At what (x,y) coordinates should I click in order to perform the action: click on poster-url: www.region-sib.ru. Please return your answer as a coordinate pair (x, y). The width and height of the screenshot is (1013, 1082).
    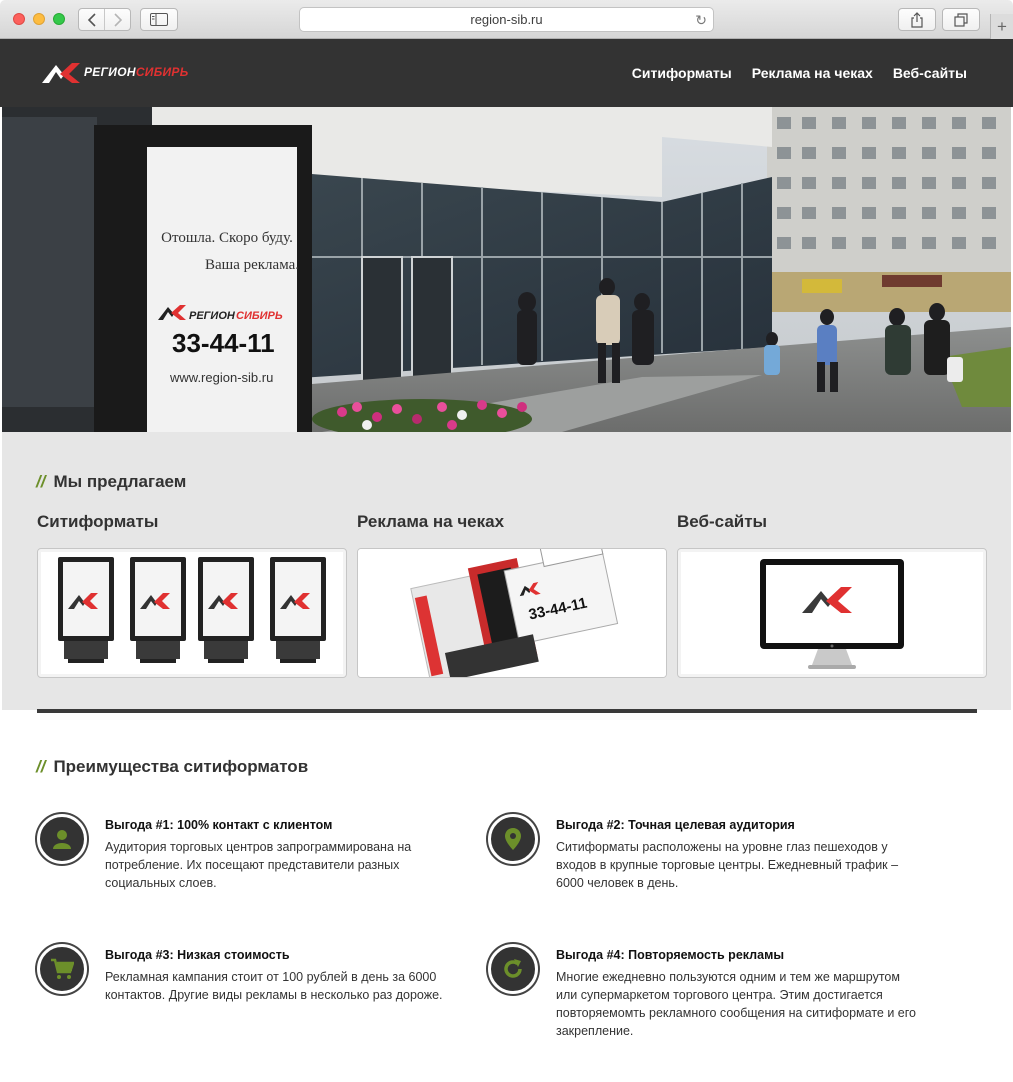
    Looking at the image, I should click on (221, 377).